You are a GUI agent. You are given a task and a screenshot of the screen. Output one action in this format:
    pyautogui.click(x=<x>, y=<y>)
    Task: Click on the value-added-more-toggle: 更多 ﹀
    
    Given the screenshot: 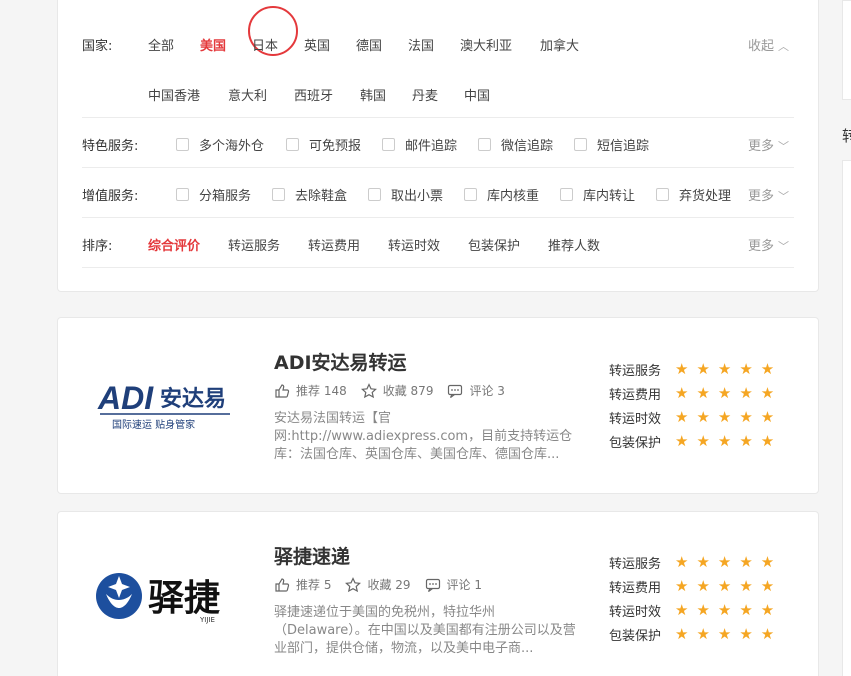 What is the action you would take?
    pyautogui.click(x=768, y=194)
    